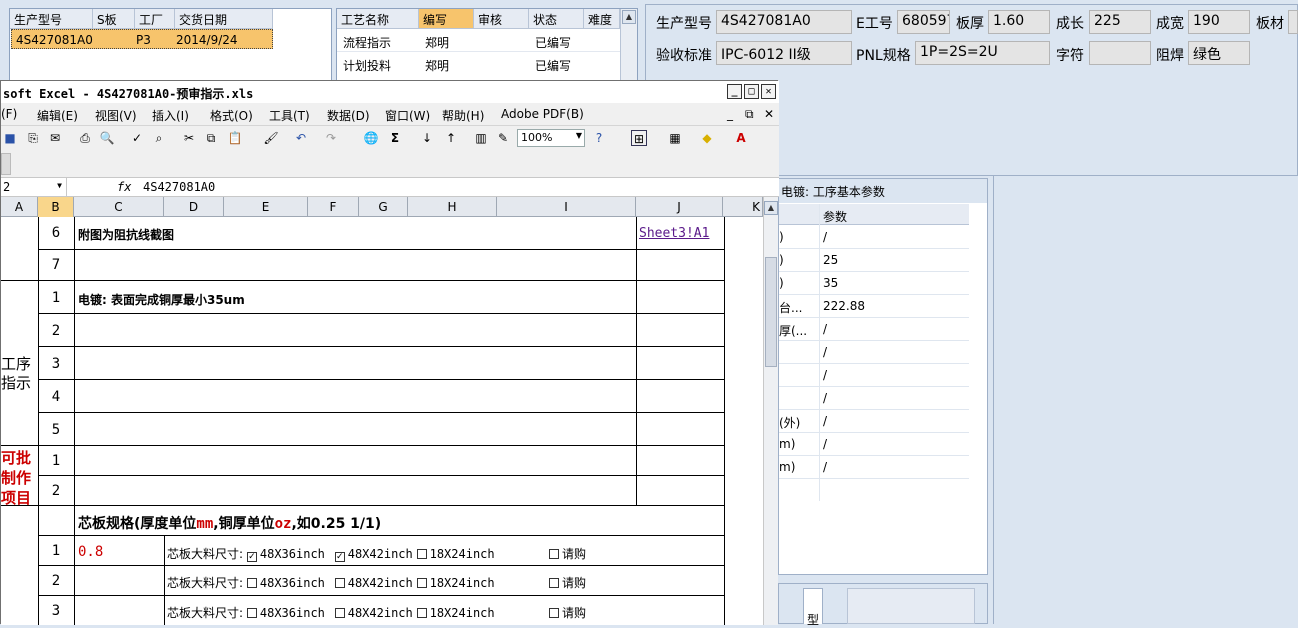 The image size is (1298, 628). Describe the element at coordinates (189, 138) in the screenshot. I see `cut-icon: ✂` at that location.